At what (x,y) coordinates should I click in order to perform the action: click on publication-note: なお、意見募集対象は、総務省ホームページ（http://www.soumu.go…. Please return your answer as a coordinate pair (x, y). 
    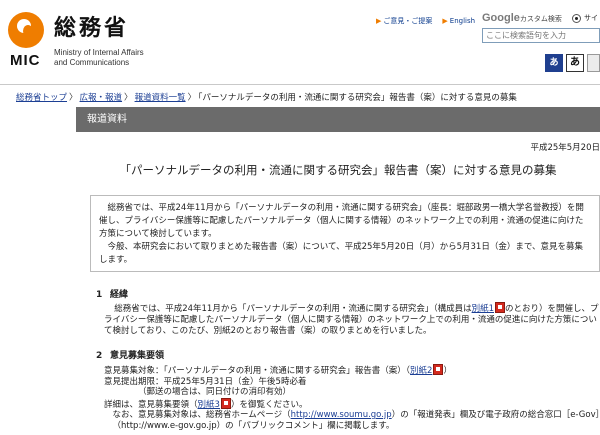
    Looking at the image, I should click on (356, 420).